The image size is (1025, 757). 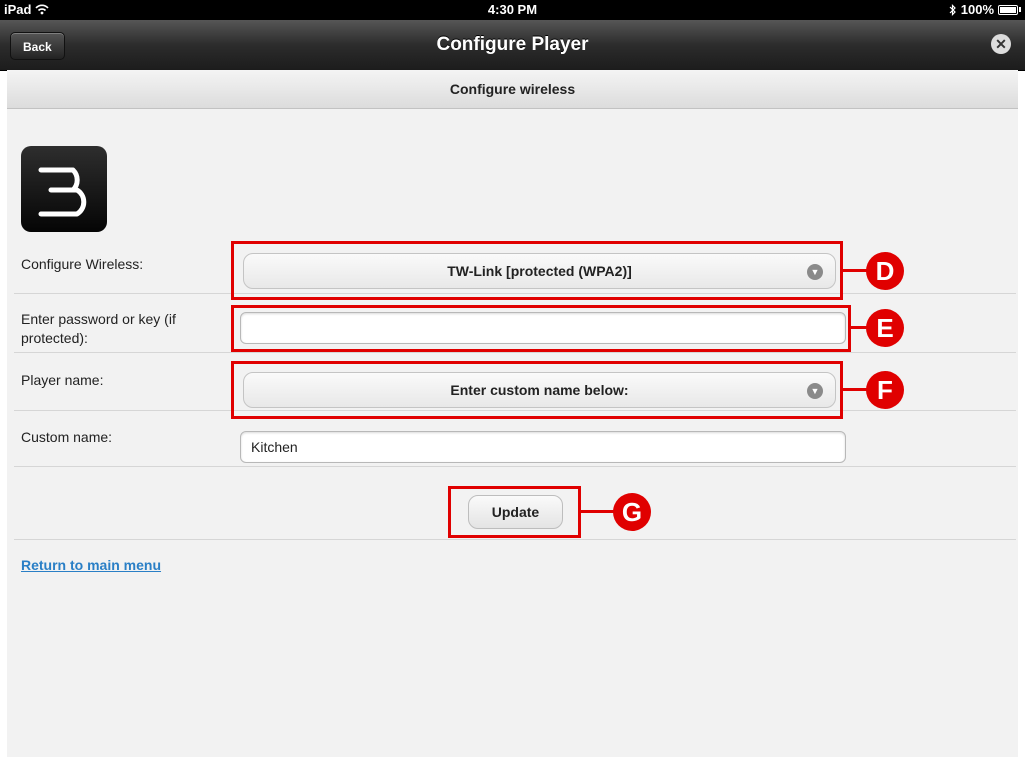 What do you see at coordinates (91, 565) in the screenshot?
I see `return-to-main-menu-link: Return to main menu` at bounding box center [91, 565].